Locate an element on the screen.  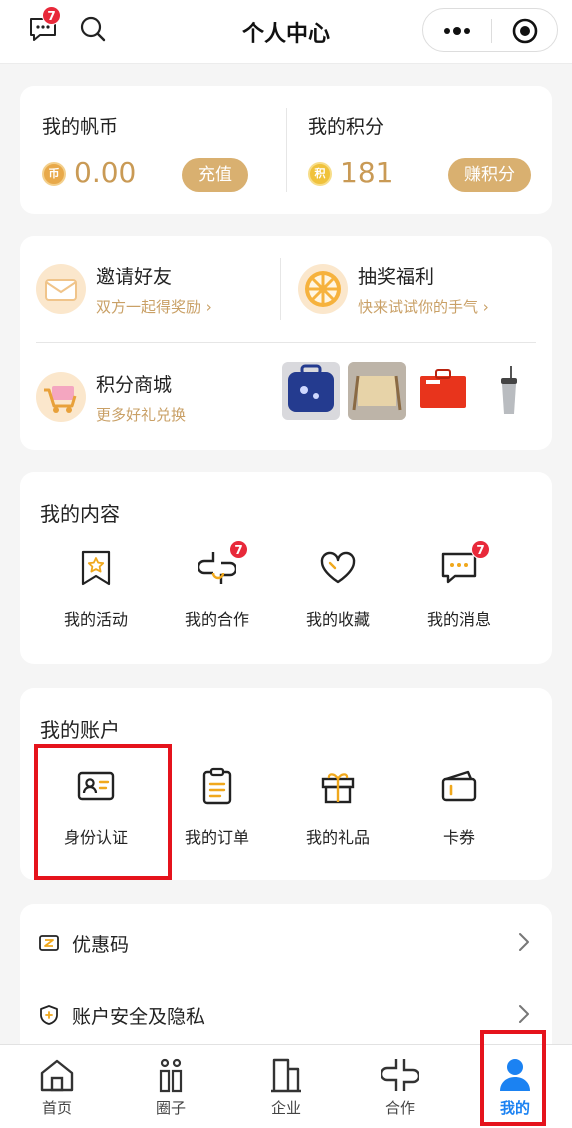
settings-list-card: 优惠码 账户安全及隐私 is located at coordinates (286, 984).